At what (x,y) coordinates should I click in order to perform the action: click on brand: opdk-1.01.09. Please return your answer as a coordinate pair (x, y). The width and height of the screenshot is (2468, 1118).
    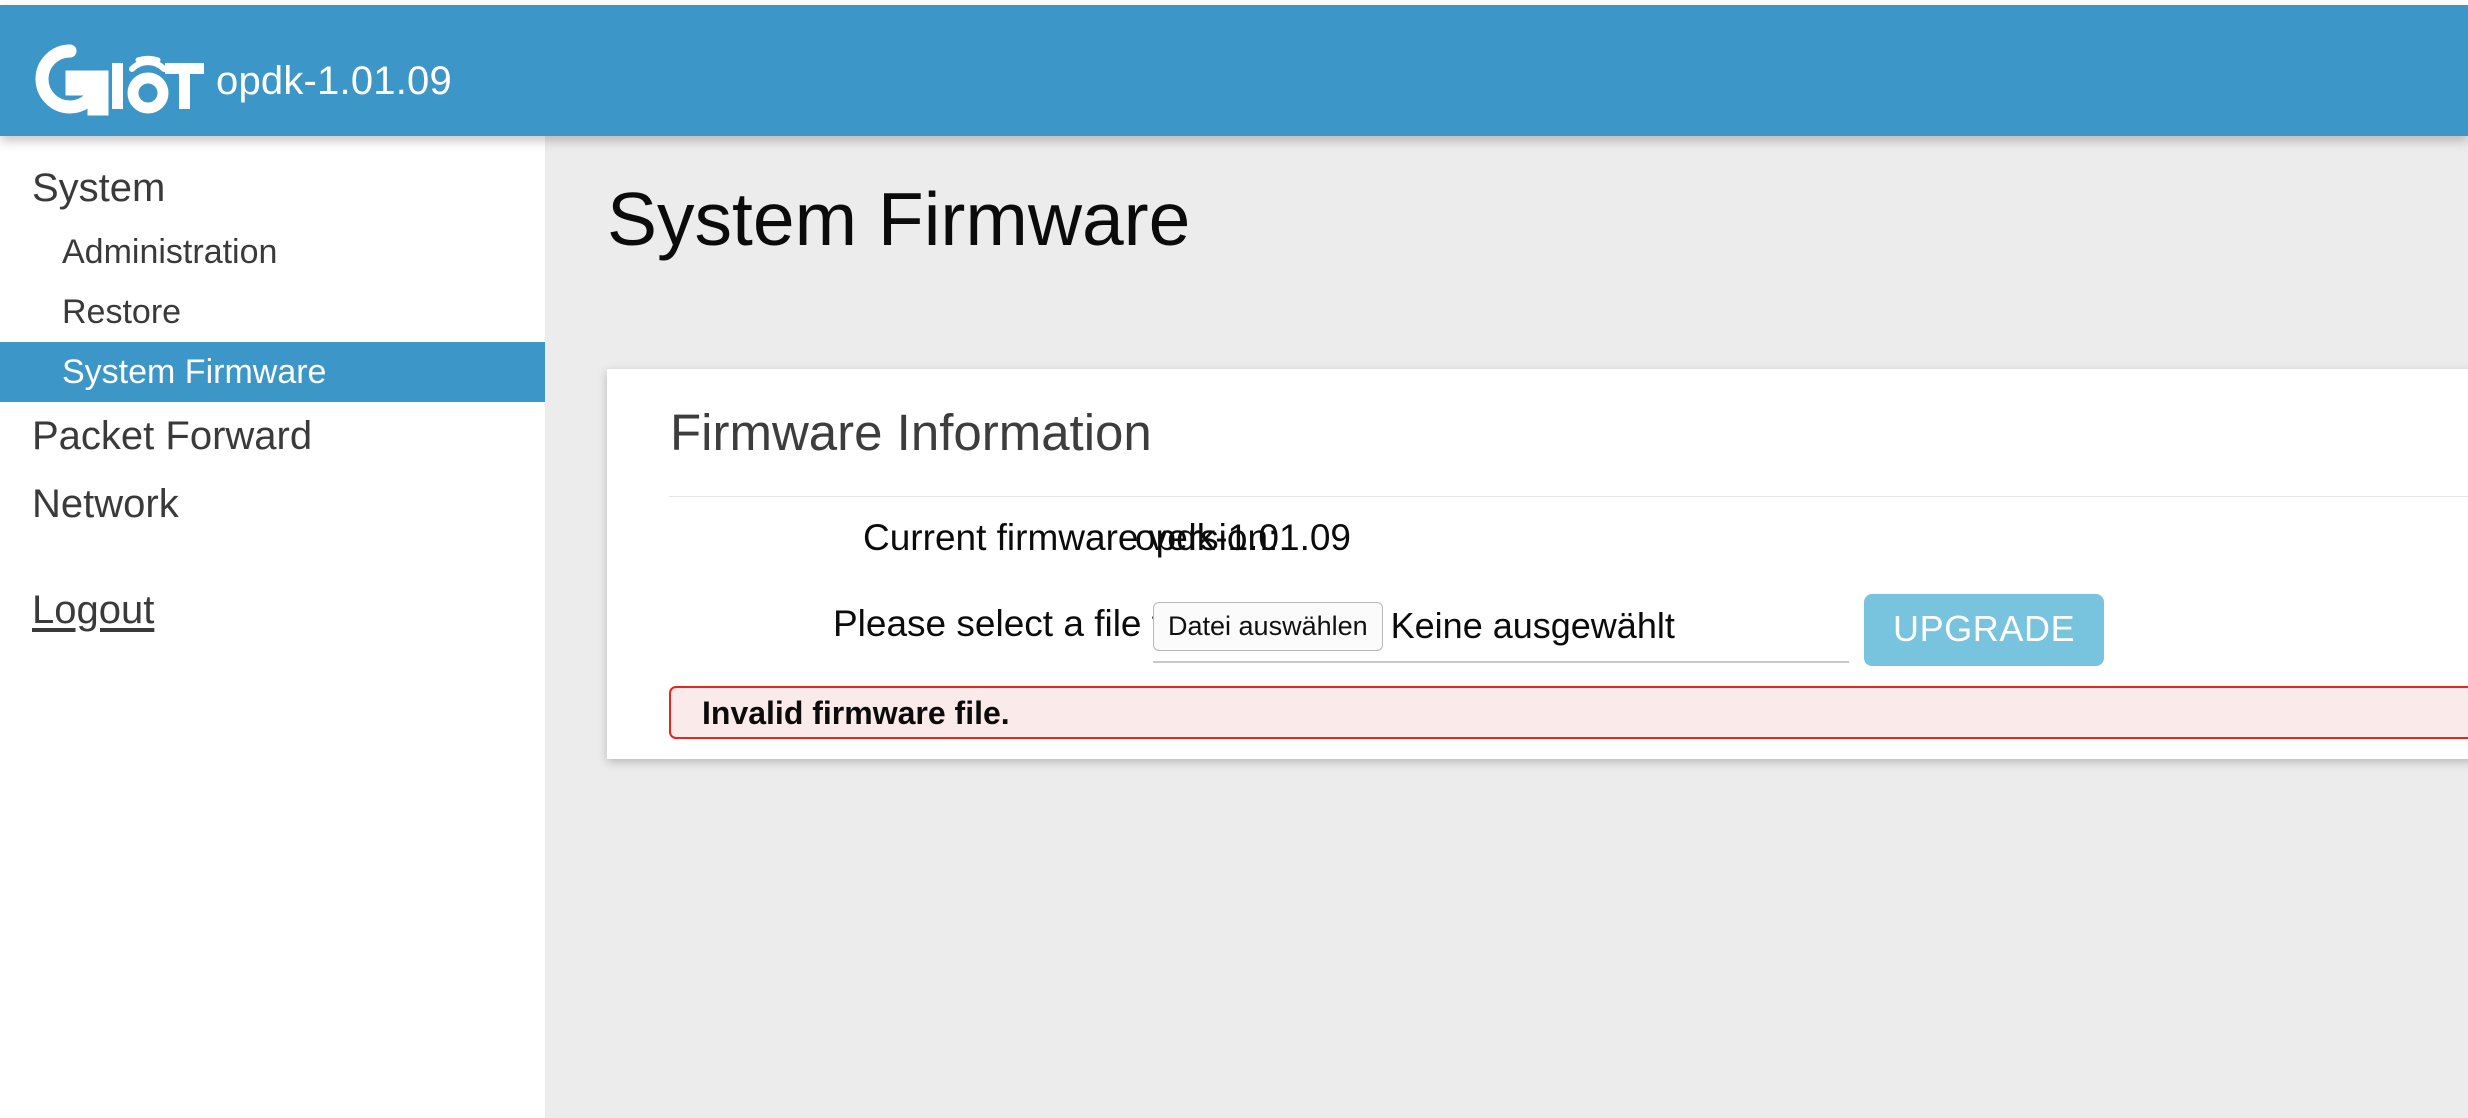
    Looking at the image, I should click on (239, 70).